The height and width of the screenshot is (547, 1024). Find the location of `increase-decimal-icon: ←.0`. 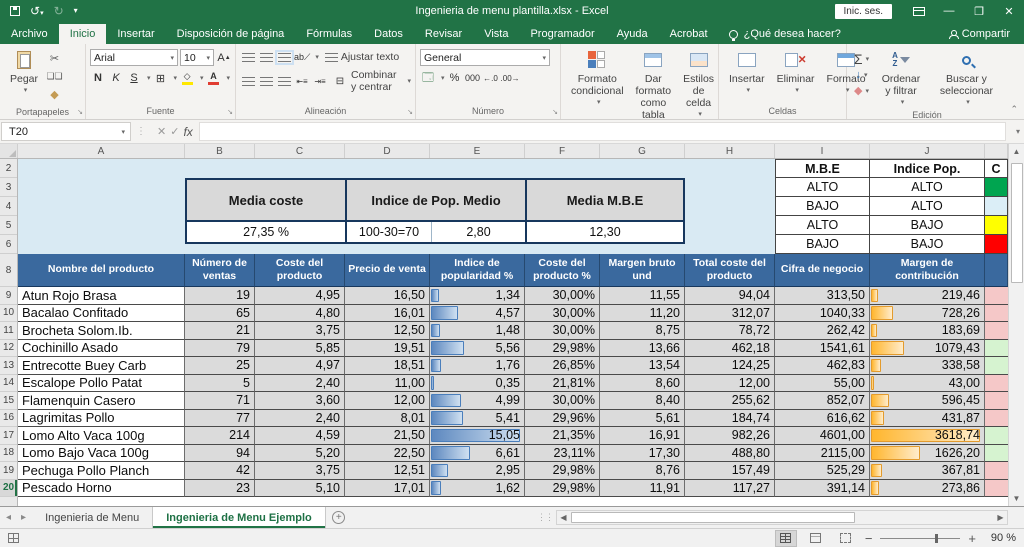

increase-decimal-icon: ←.0 is located at coordinates (491, 78).